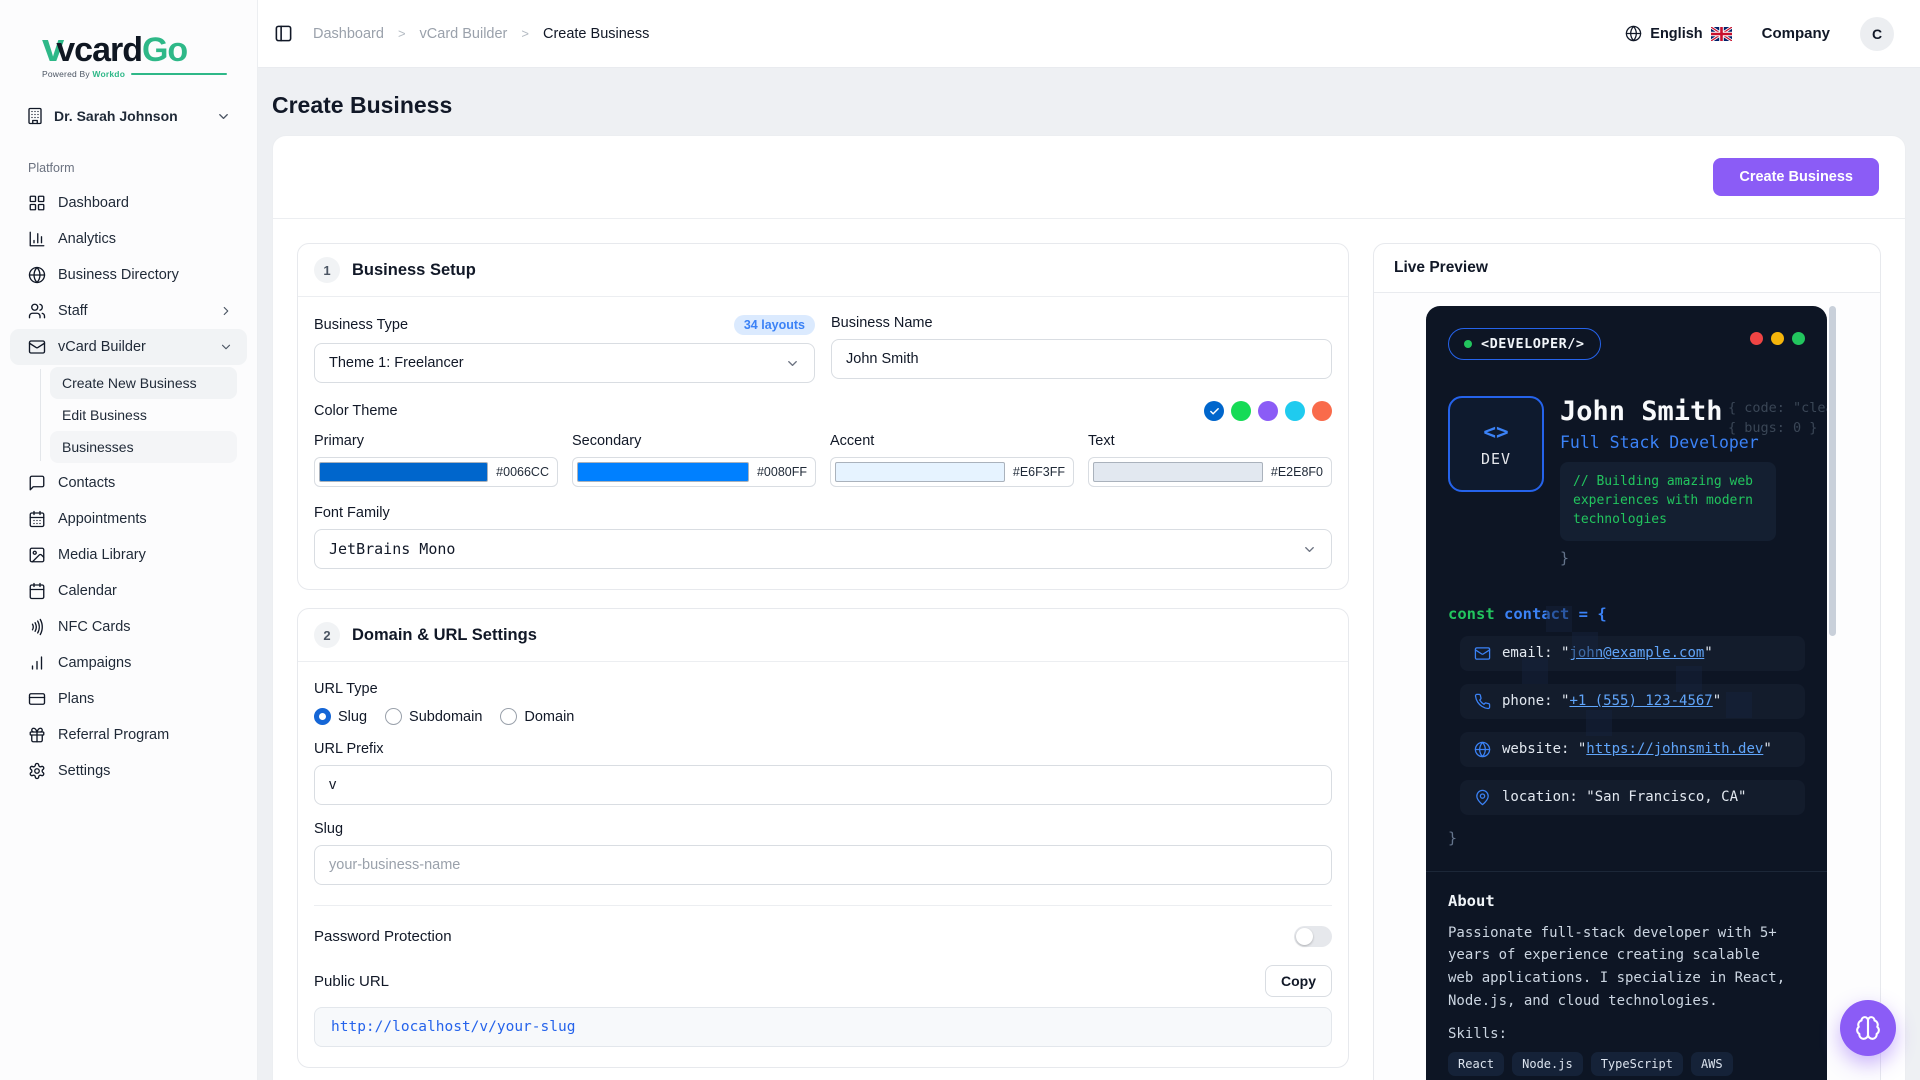  What do you see at coordinates (1877, 33) in the screenshot?
I see `user-avatar: C` at bounding box center [1877, 33].